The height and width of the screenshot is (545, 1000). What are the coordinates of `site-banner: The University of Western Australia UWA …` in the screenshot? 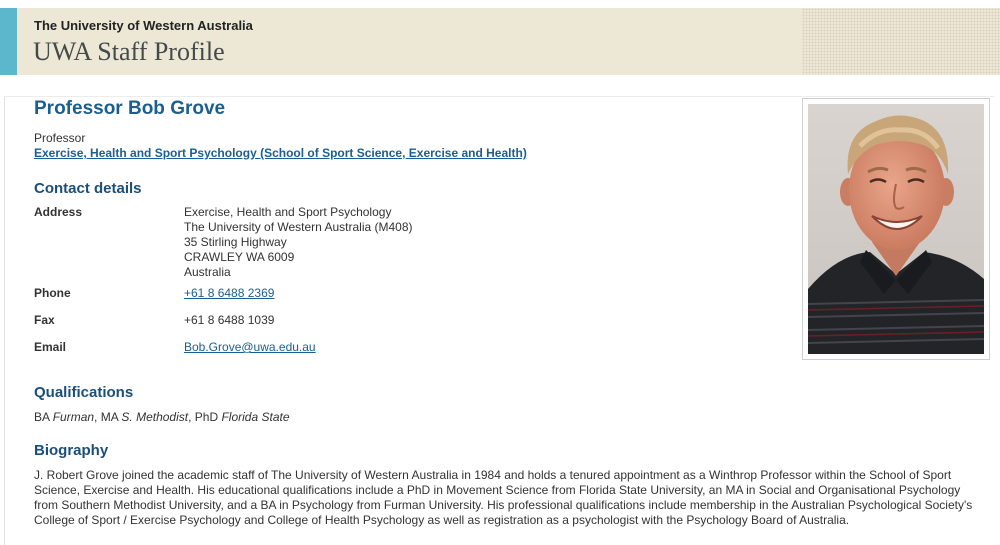 It's located at (500, 41).